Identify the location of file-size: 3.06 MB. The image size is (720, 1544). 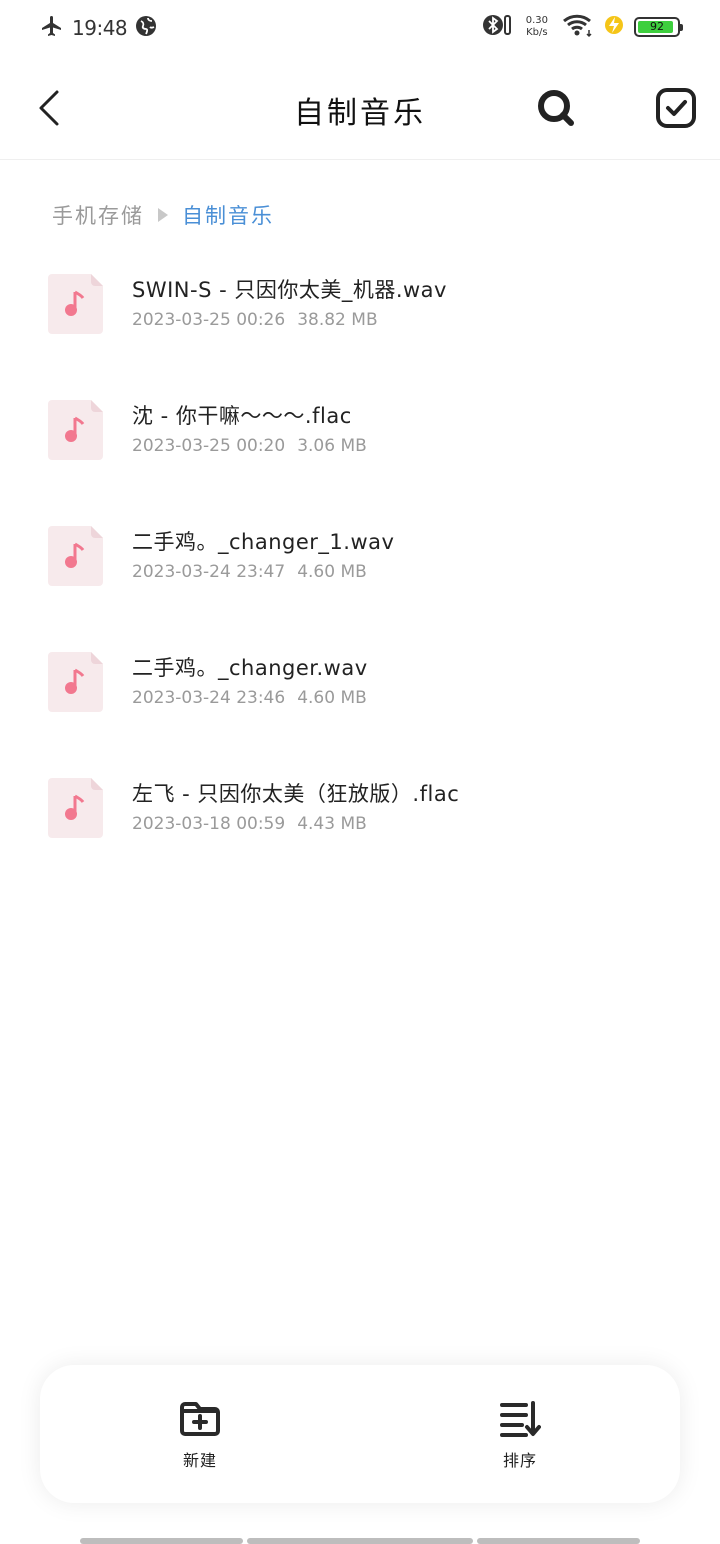
(332, 446).